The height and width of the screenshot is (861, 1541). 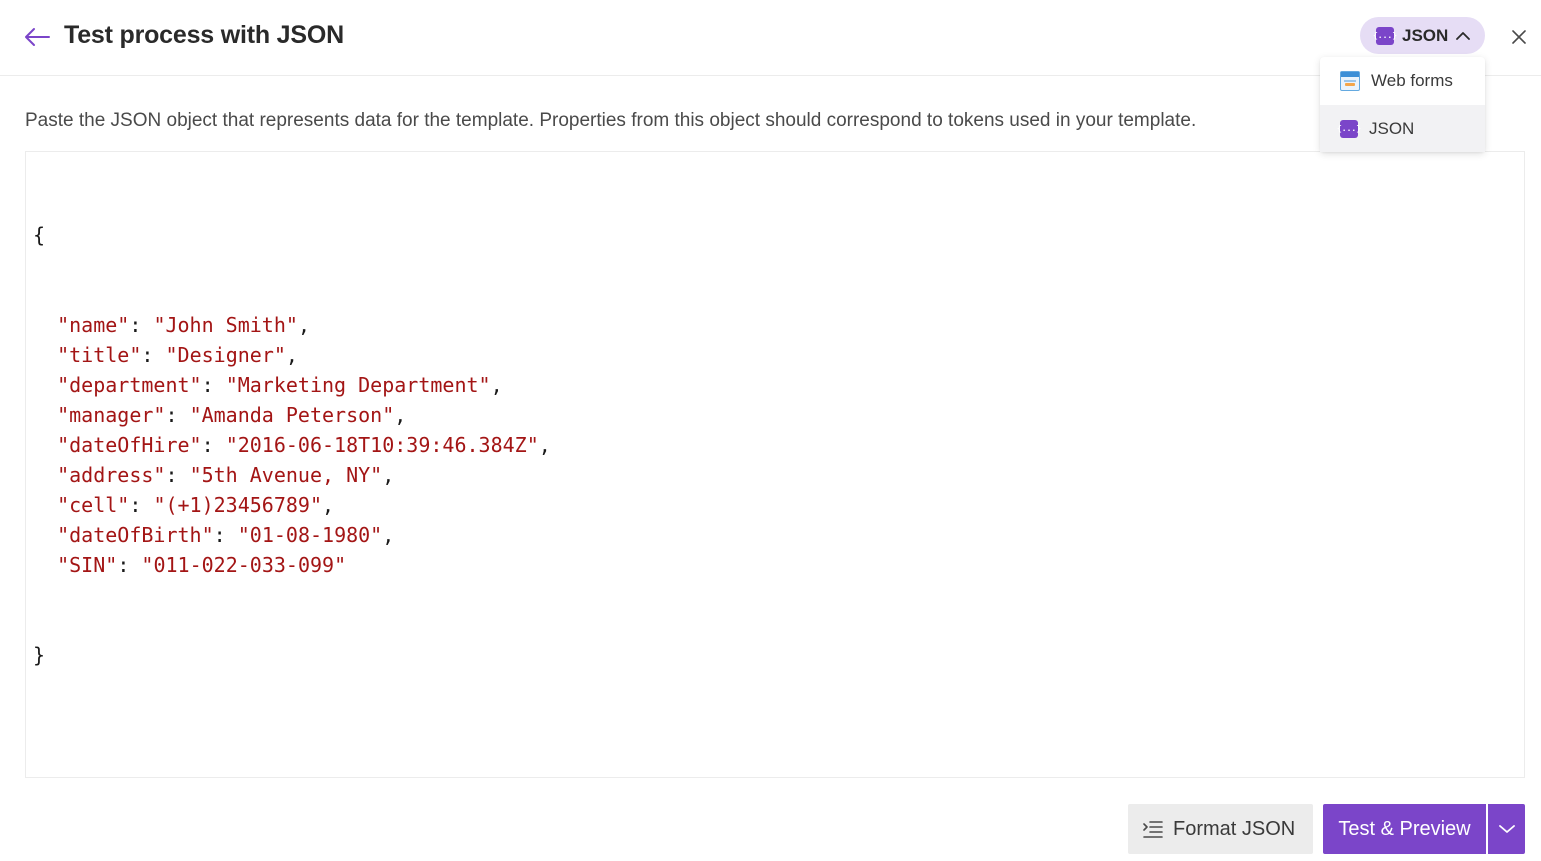 I want to click on format-json-label: Format JSON, so click(x=1234, y=828).